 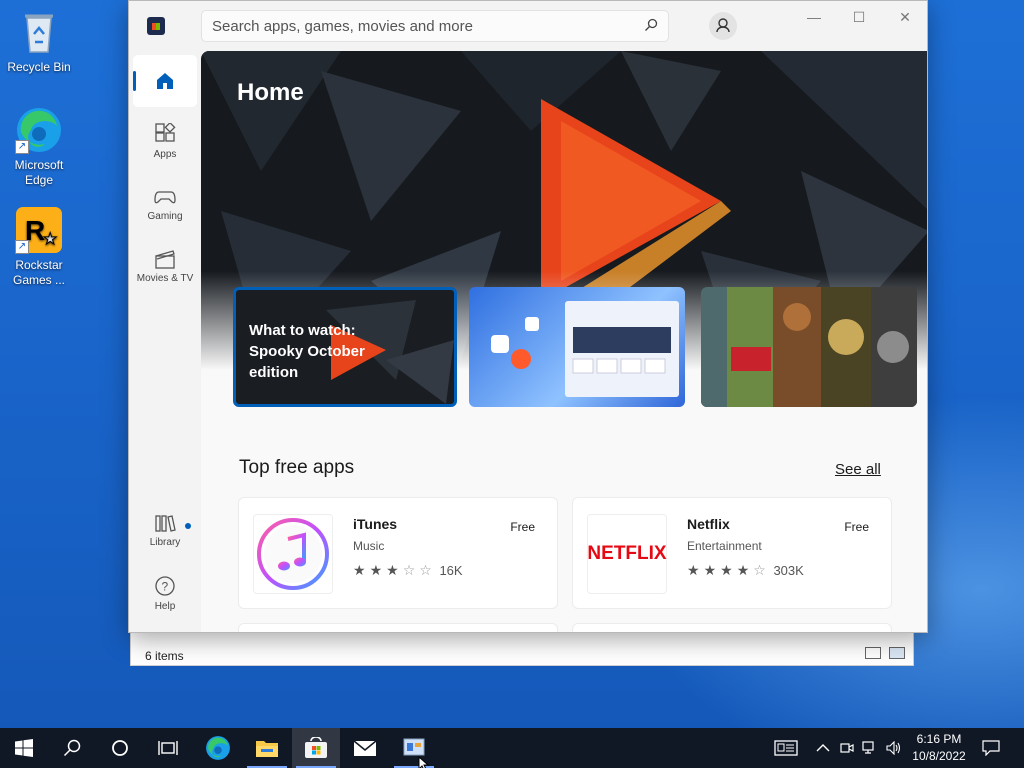 I want to click on news-icon, so click(x=786, y=748).